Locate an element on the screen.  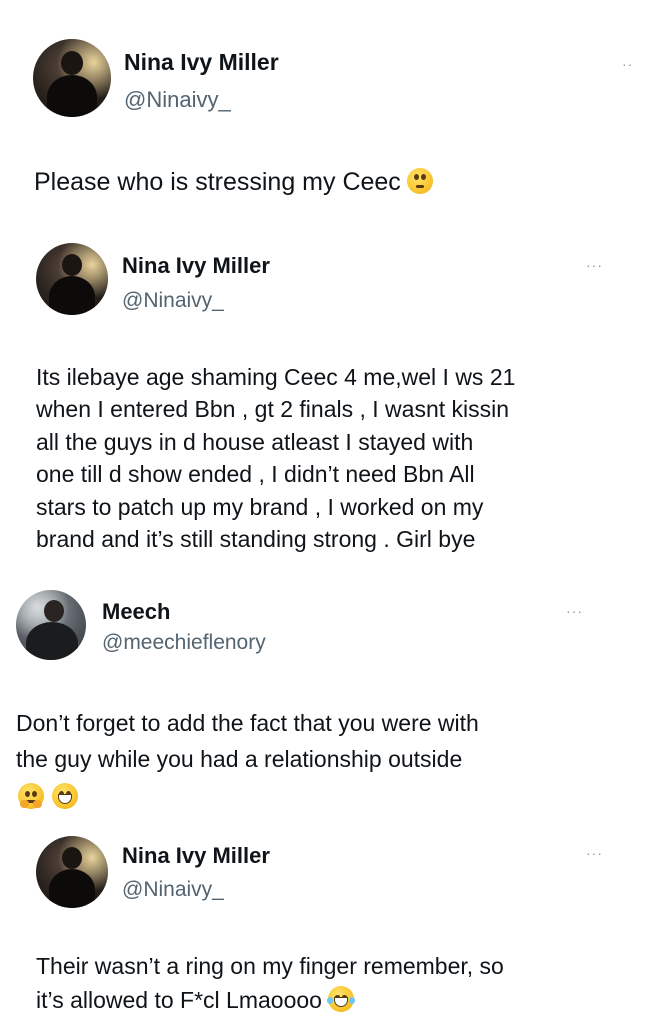
hugging-face-emoji is located at coordinates (31, 796).